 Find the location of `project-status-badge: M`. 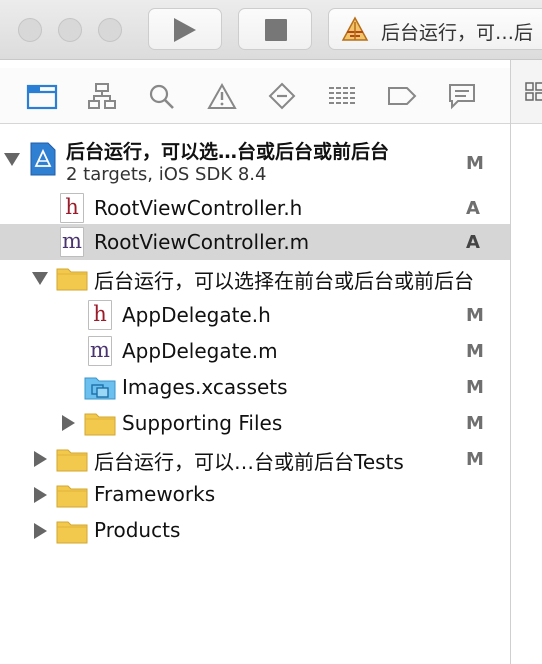

project-status-badge: M is located at coordinates (475, 163).